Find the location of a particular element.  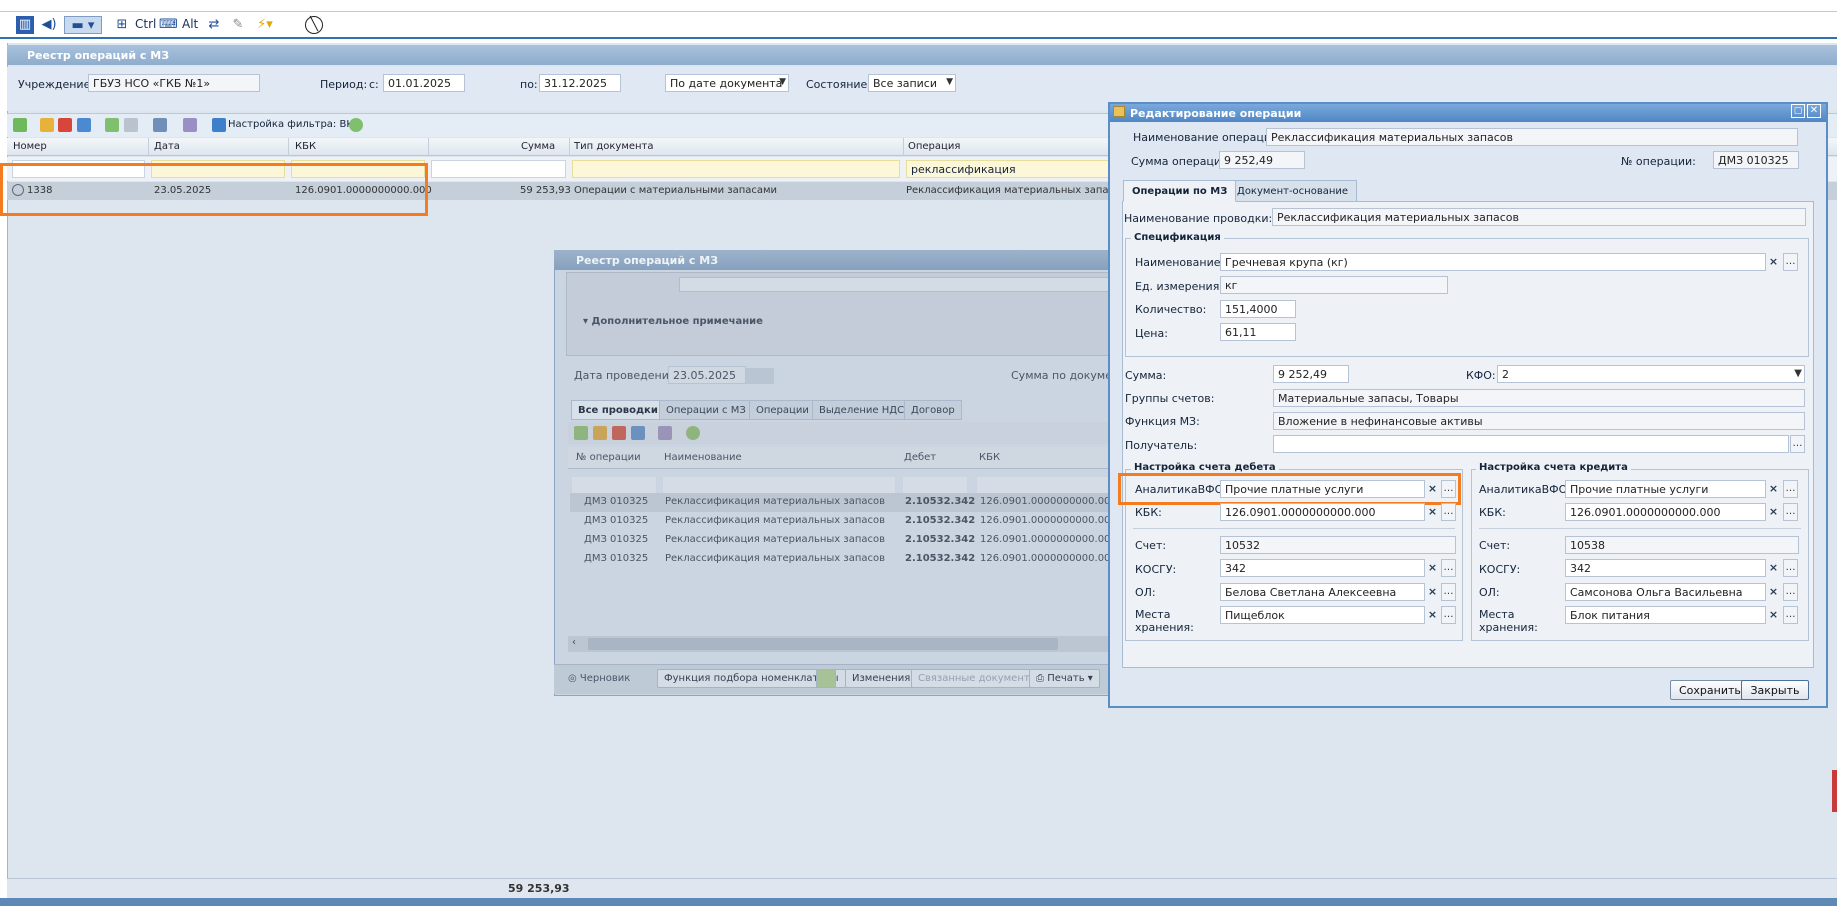

lightning-dropdown-icon: ⚡▾ is located at coordinates (265, 25).